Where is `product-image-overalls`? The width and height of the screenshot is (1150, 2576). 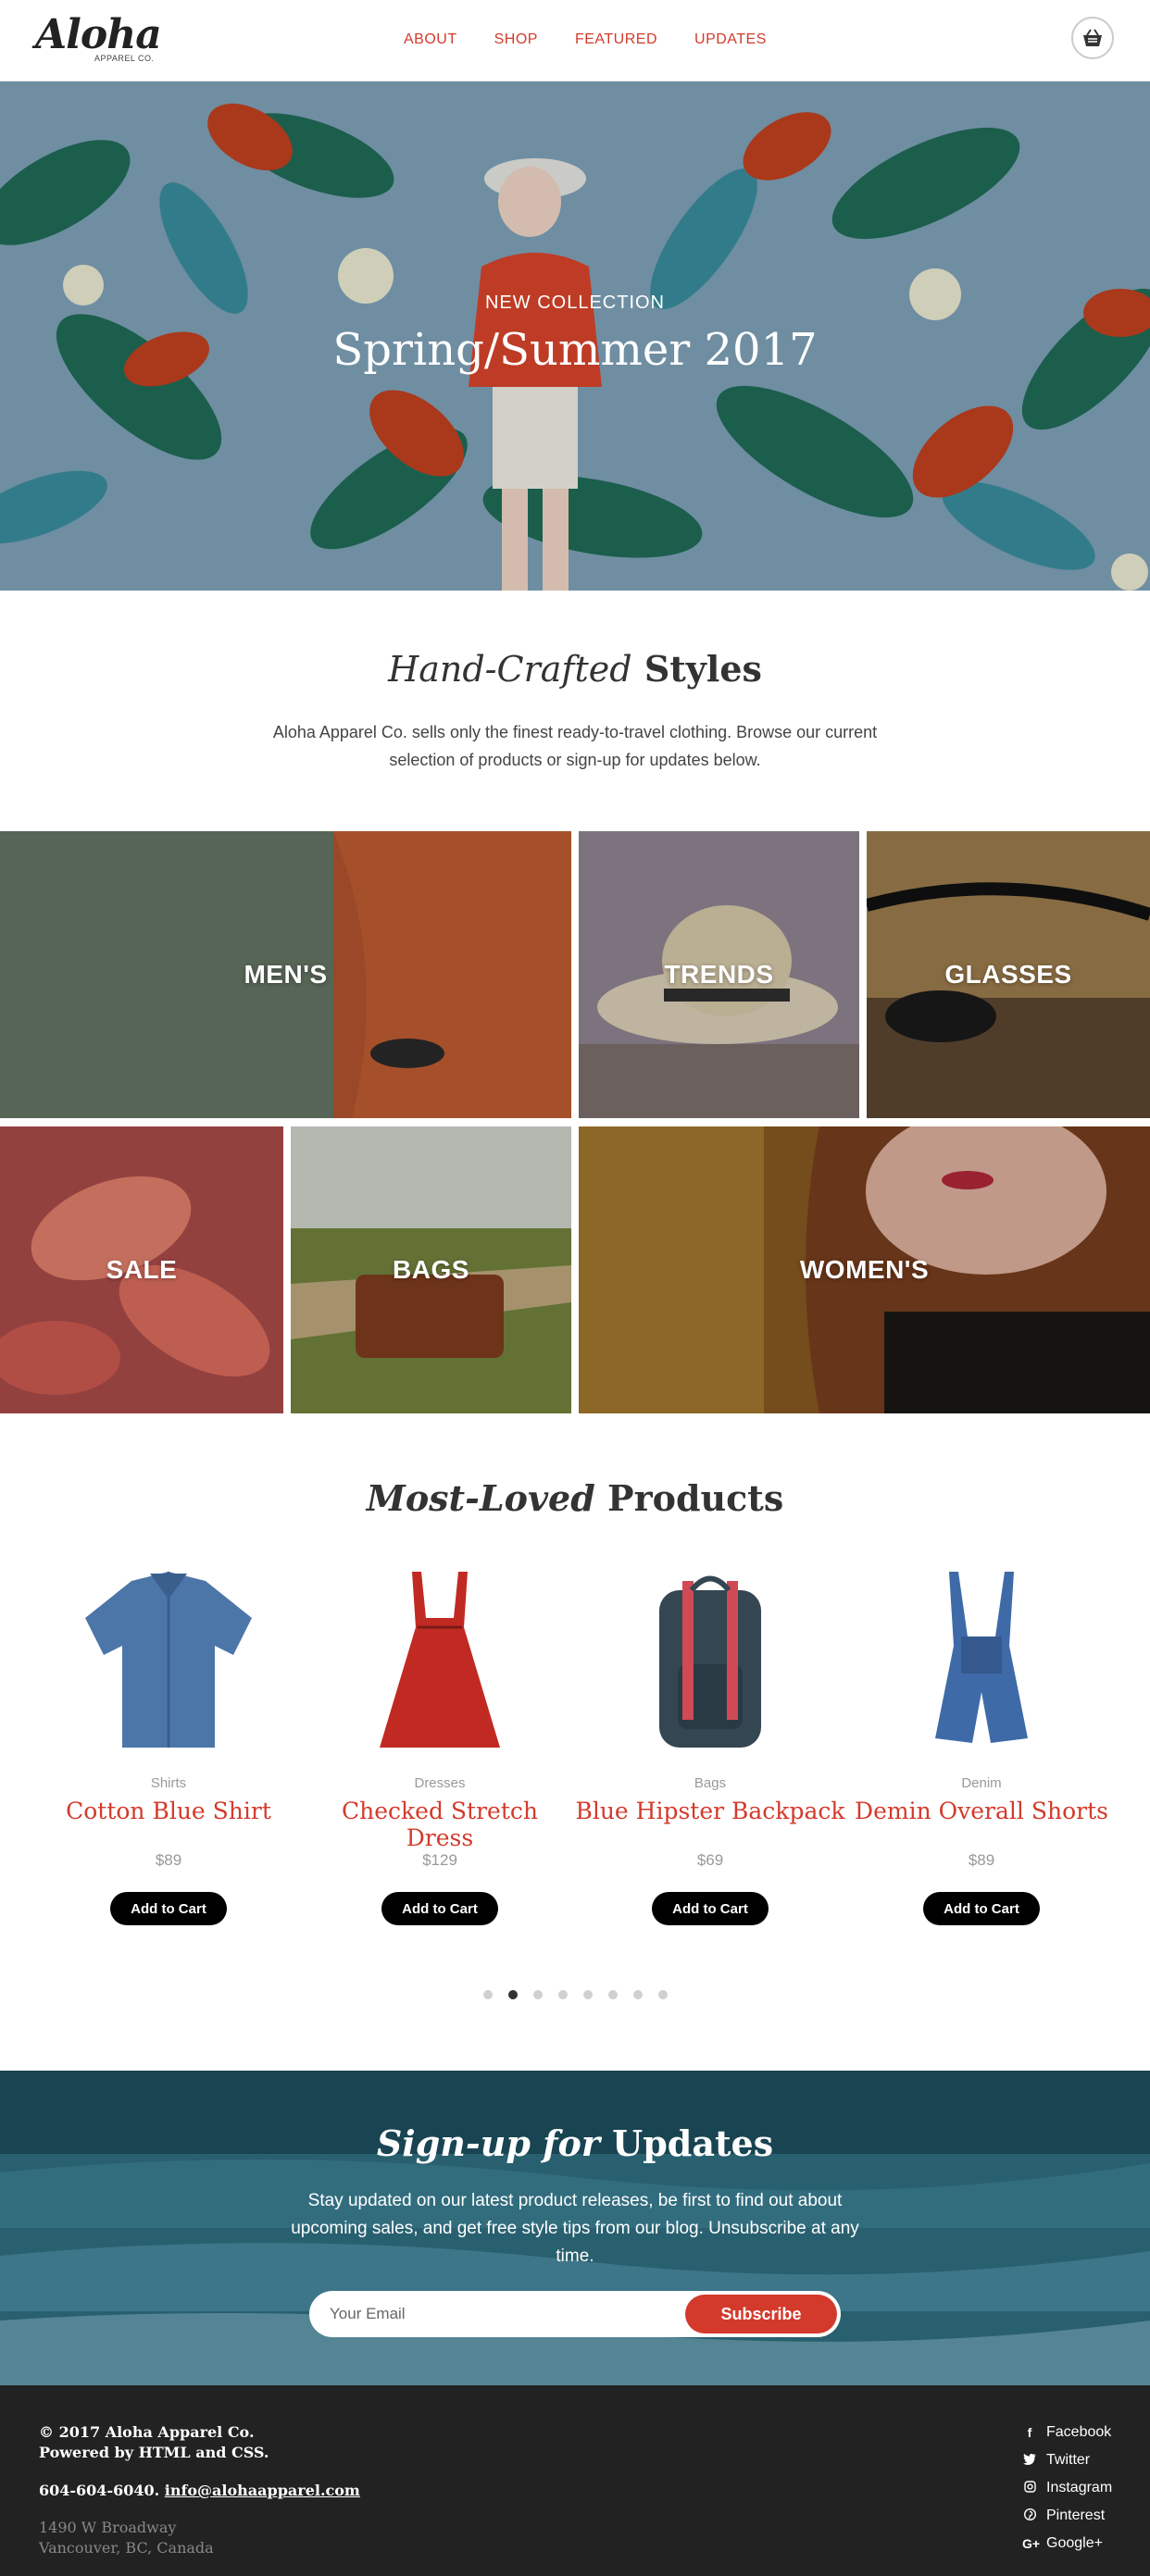 product-image-overalls is located at coordinates (981, 1659).